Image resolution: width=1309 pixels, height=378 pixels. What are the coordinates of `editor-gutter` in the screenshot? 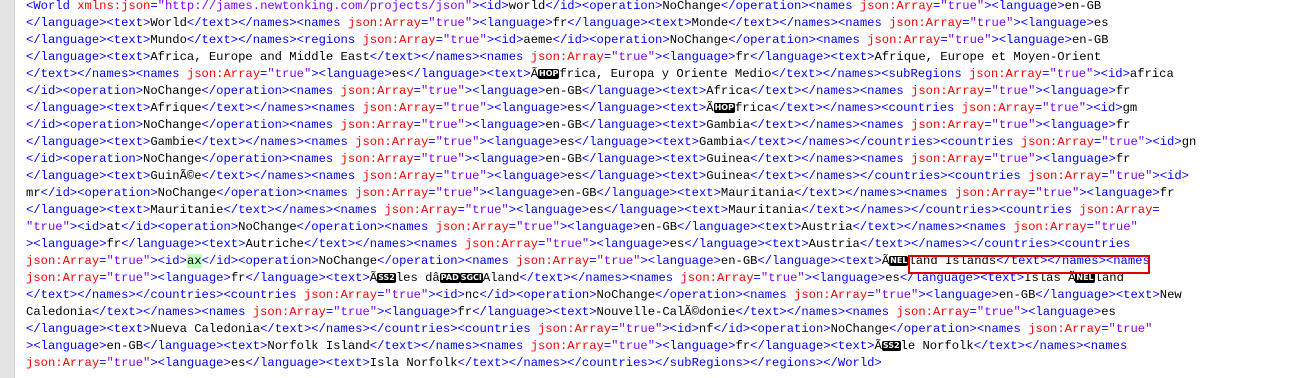 It's located at (7, 189).